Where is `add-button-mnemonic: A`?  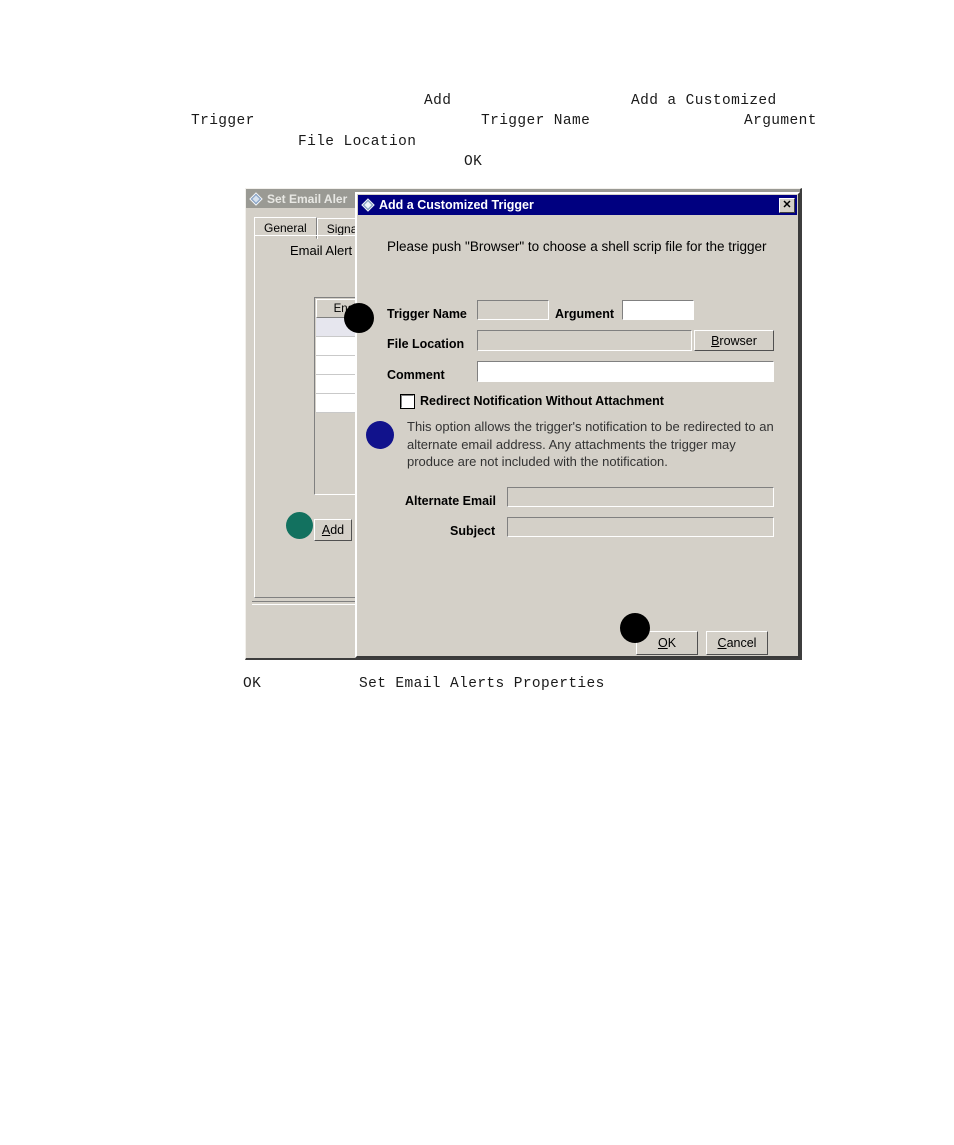 add-button-mnemonic: A is located at coordinates (326, 530).